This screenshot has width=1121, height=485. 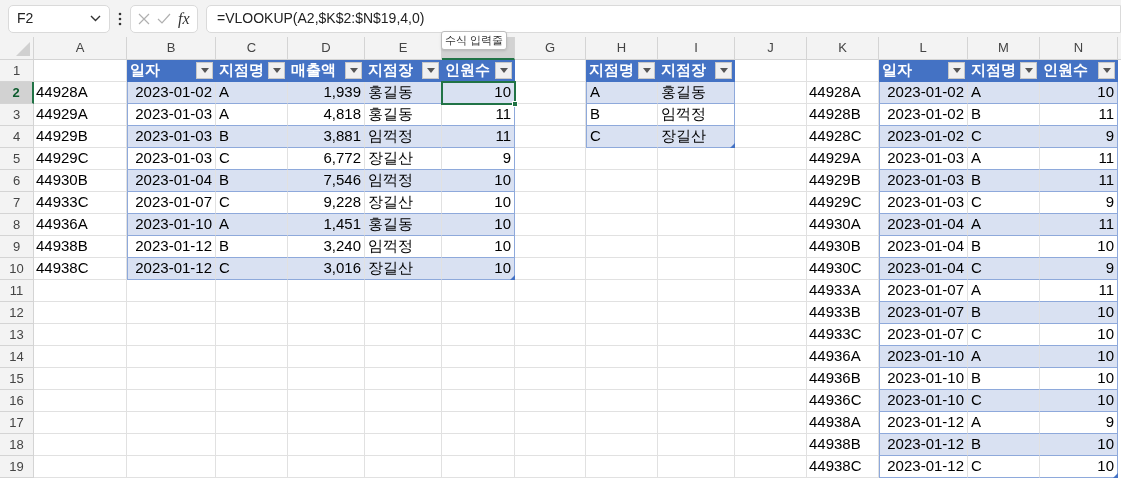 What do you see at coordinates (897, 70) in the screenshot?
I see `header-label: 일자` at bounding box center [897, 70].